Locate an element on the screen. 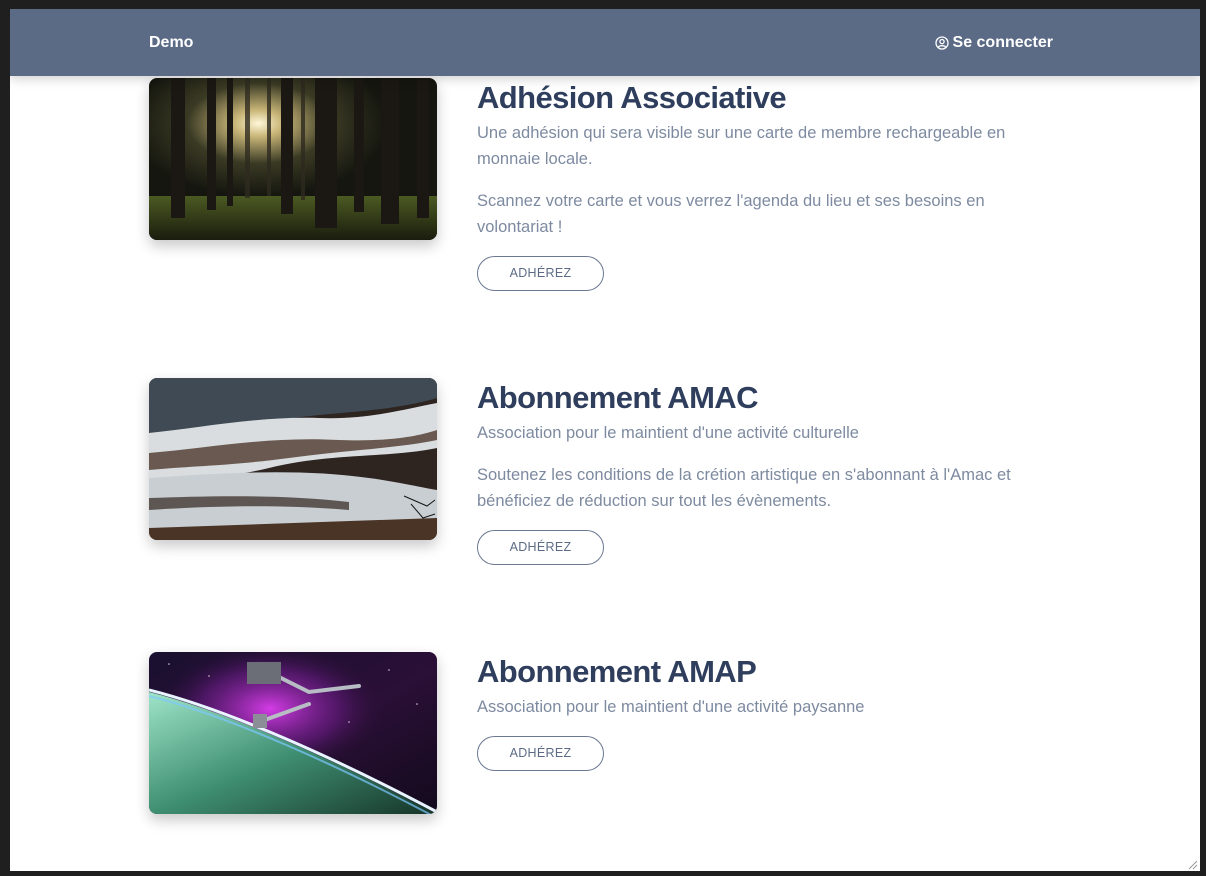 This screenshot has height=876, width=1206. resize-handle-icon is located at coordinates (1192, 863).